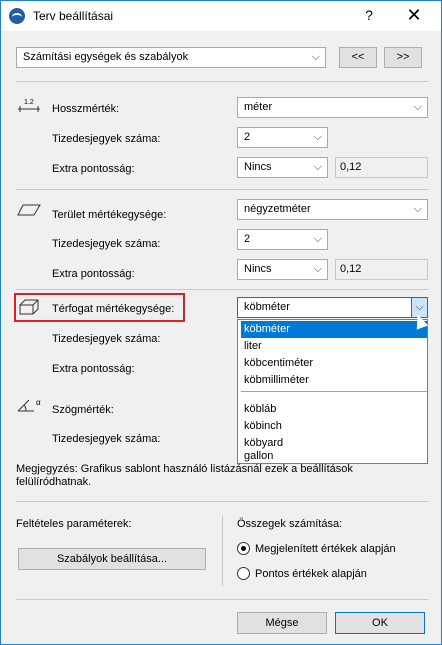 Image resolution: width=442 pixels, height=645 pixels. I want to click on archicad-logo-icon, so click(17, 16).